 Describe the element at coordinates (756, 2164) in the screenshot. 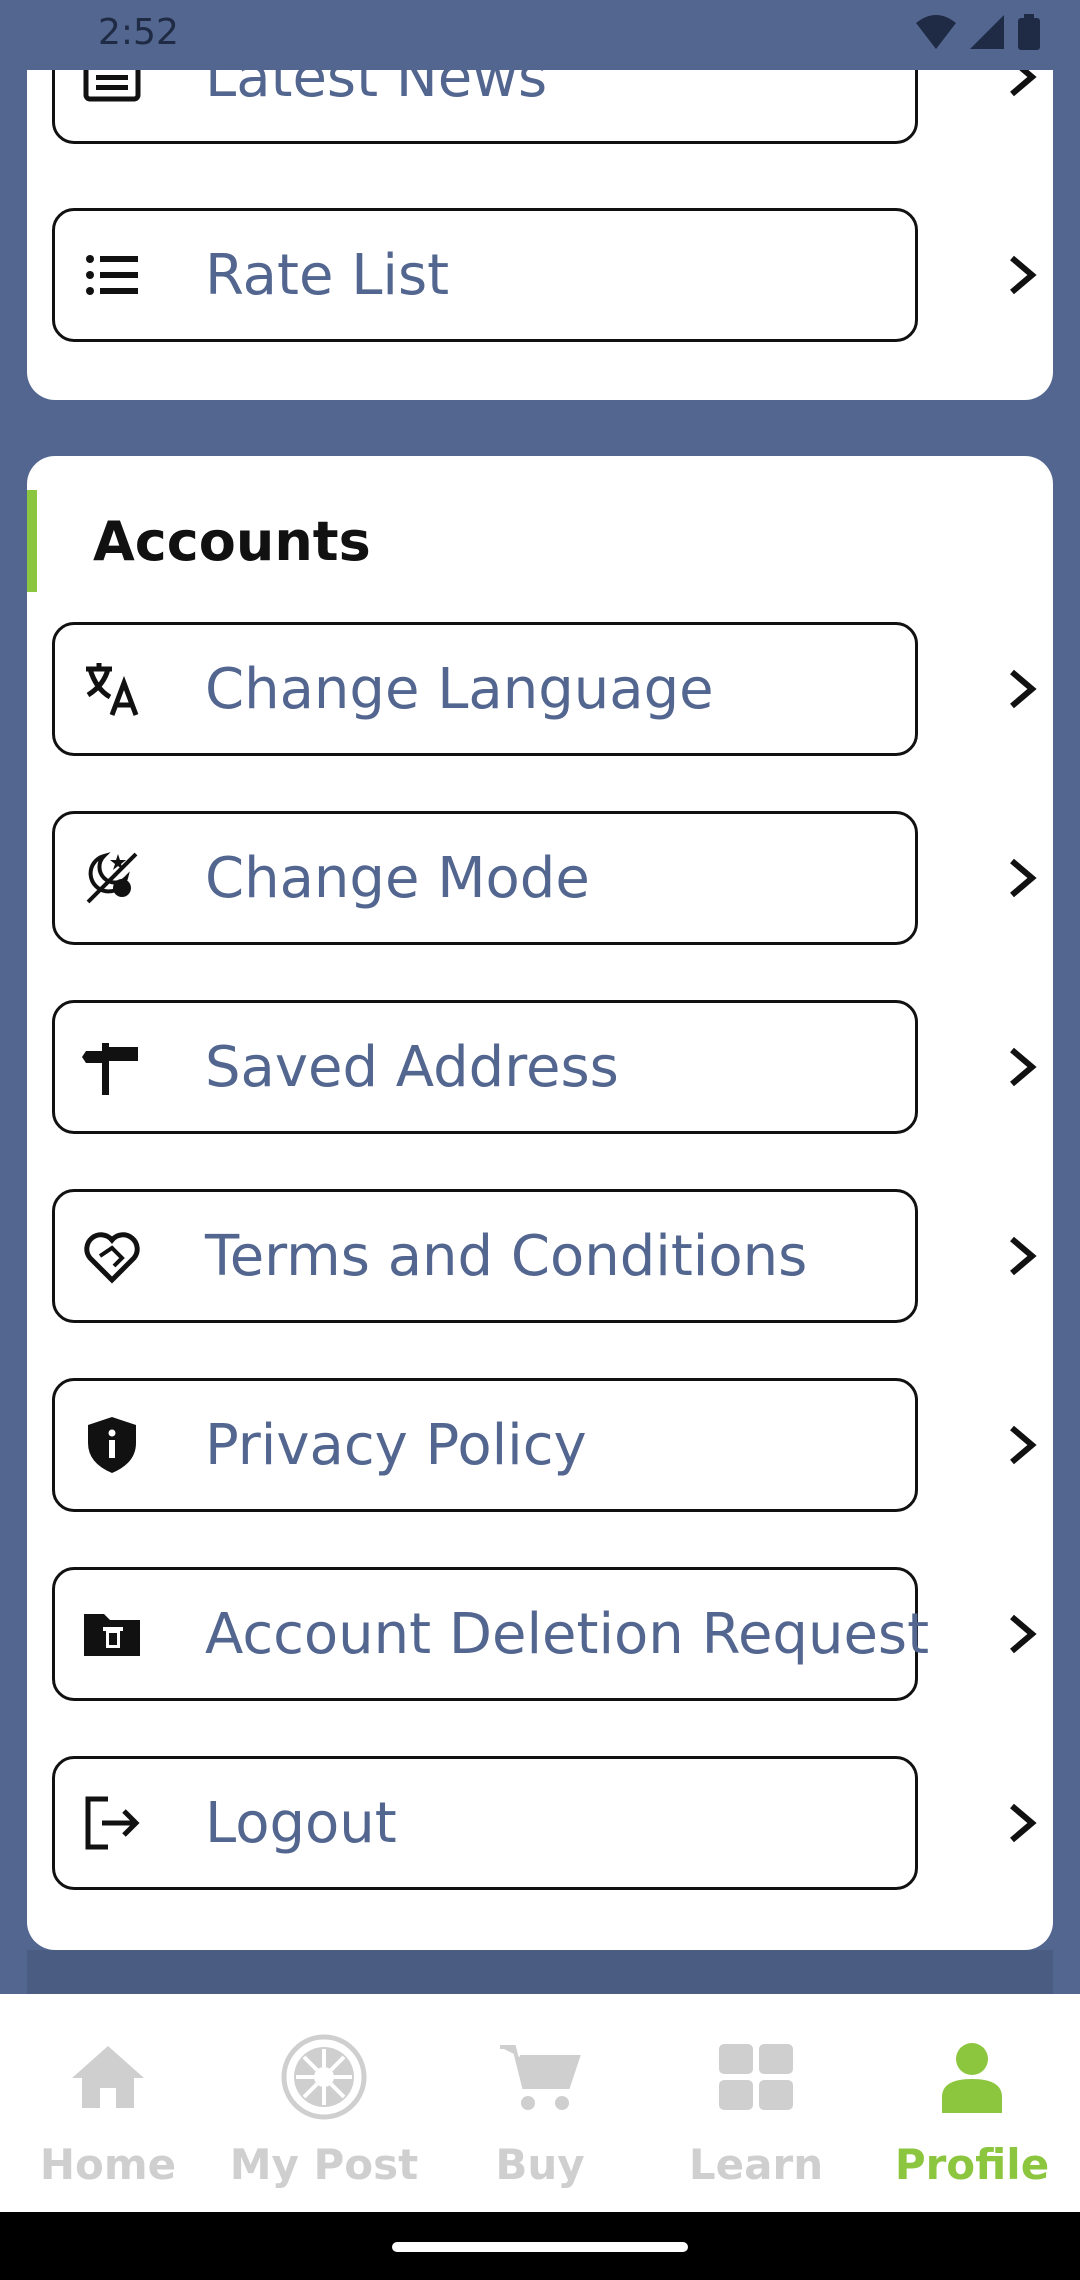

I see `nav-label: Learn` at that location.